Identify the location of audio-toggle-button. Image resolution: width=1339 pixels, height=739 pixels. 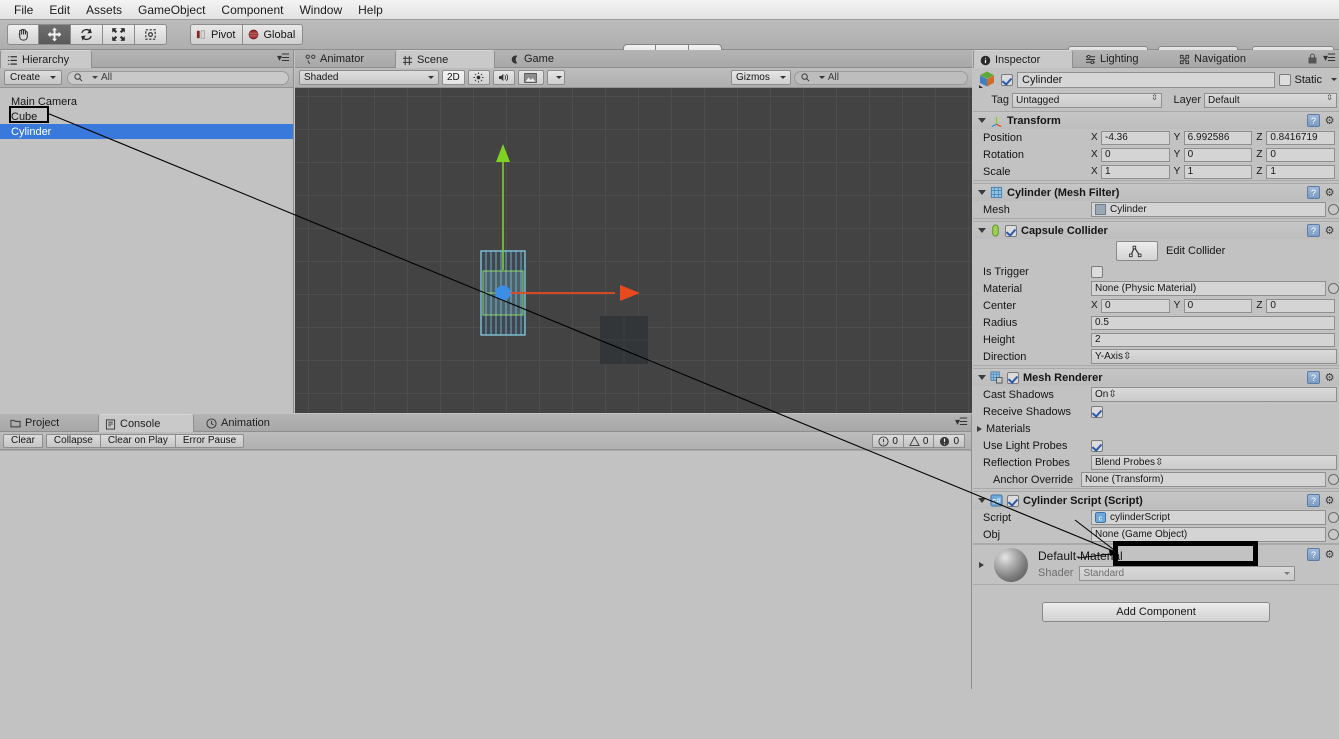
(503, 77).